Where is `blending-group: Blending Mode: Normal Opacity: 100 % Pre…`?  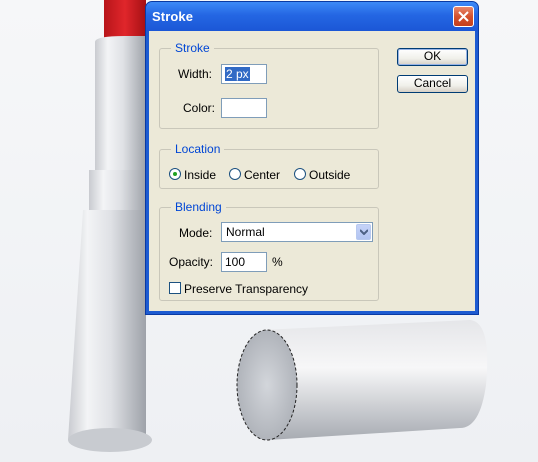
blending-group: Blending Mode: Normal Opacity: 100 % Pre… is located at coordinates (269, 250).